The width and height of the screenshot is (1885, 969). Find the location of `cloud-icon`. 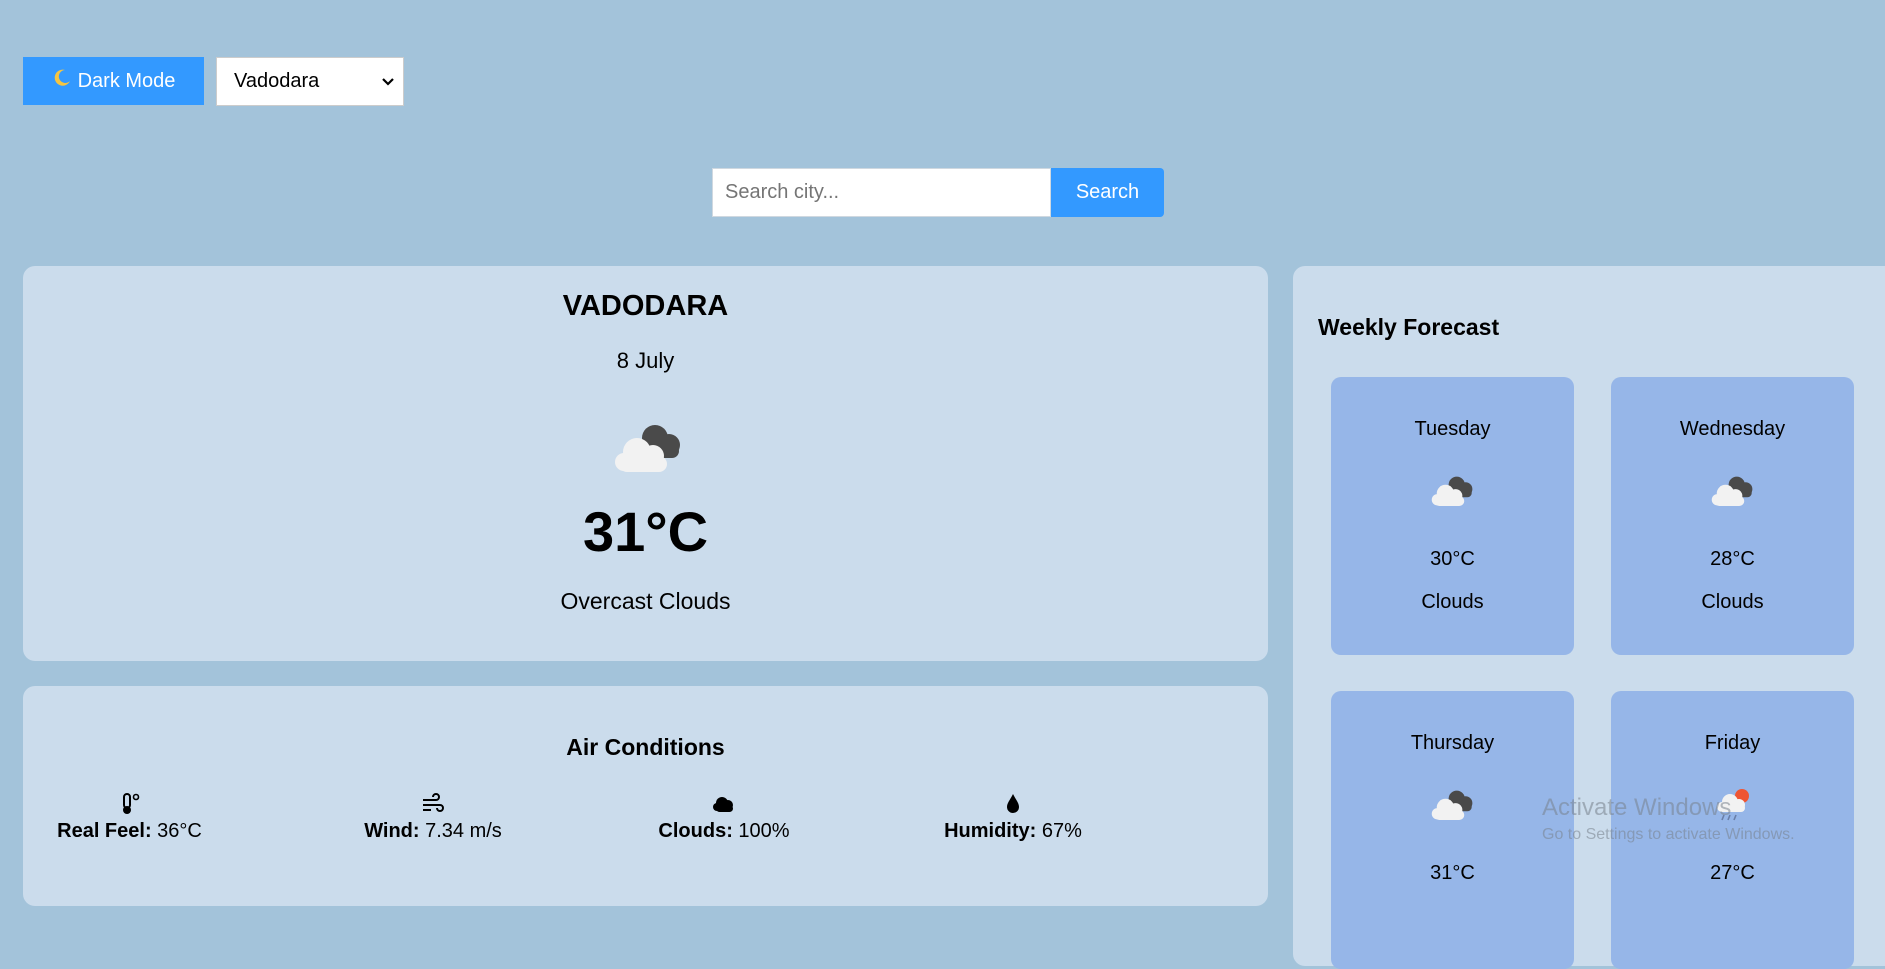

cloud-icon is located at coordinates (724, 804).